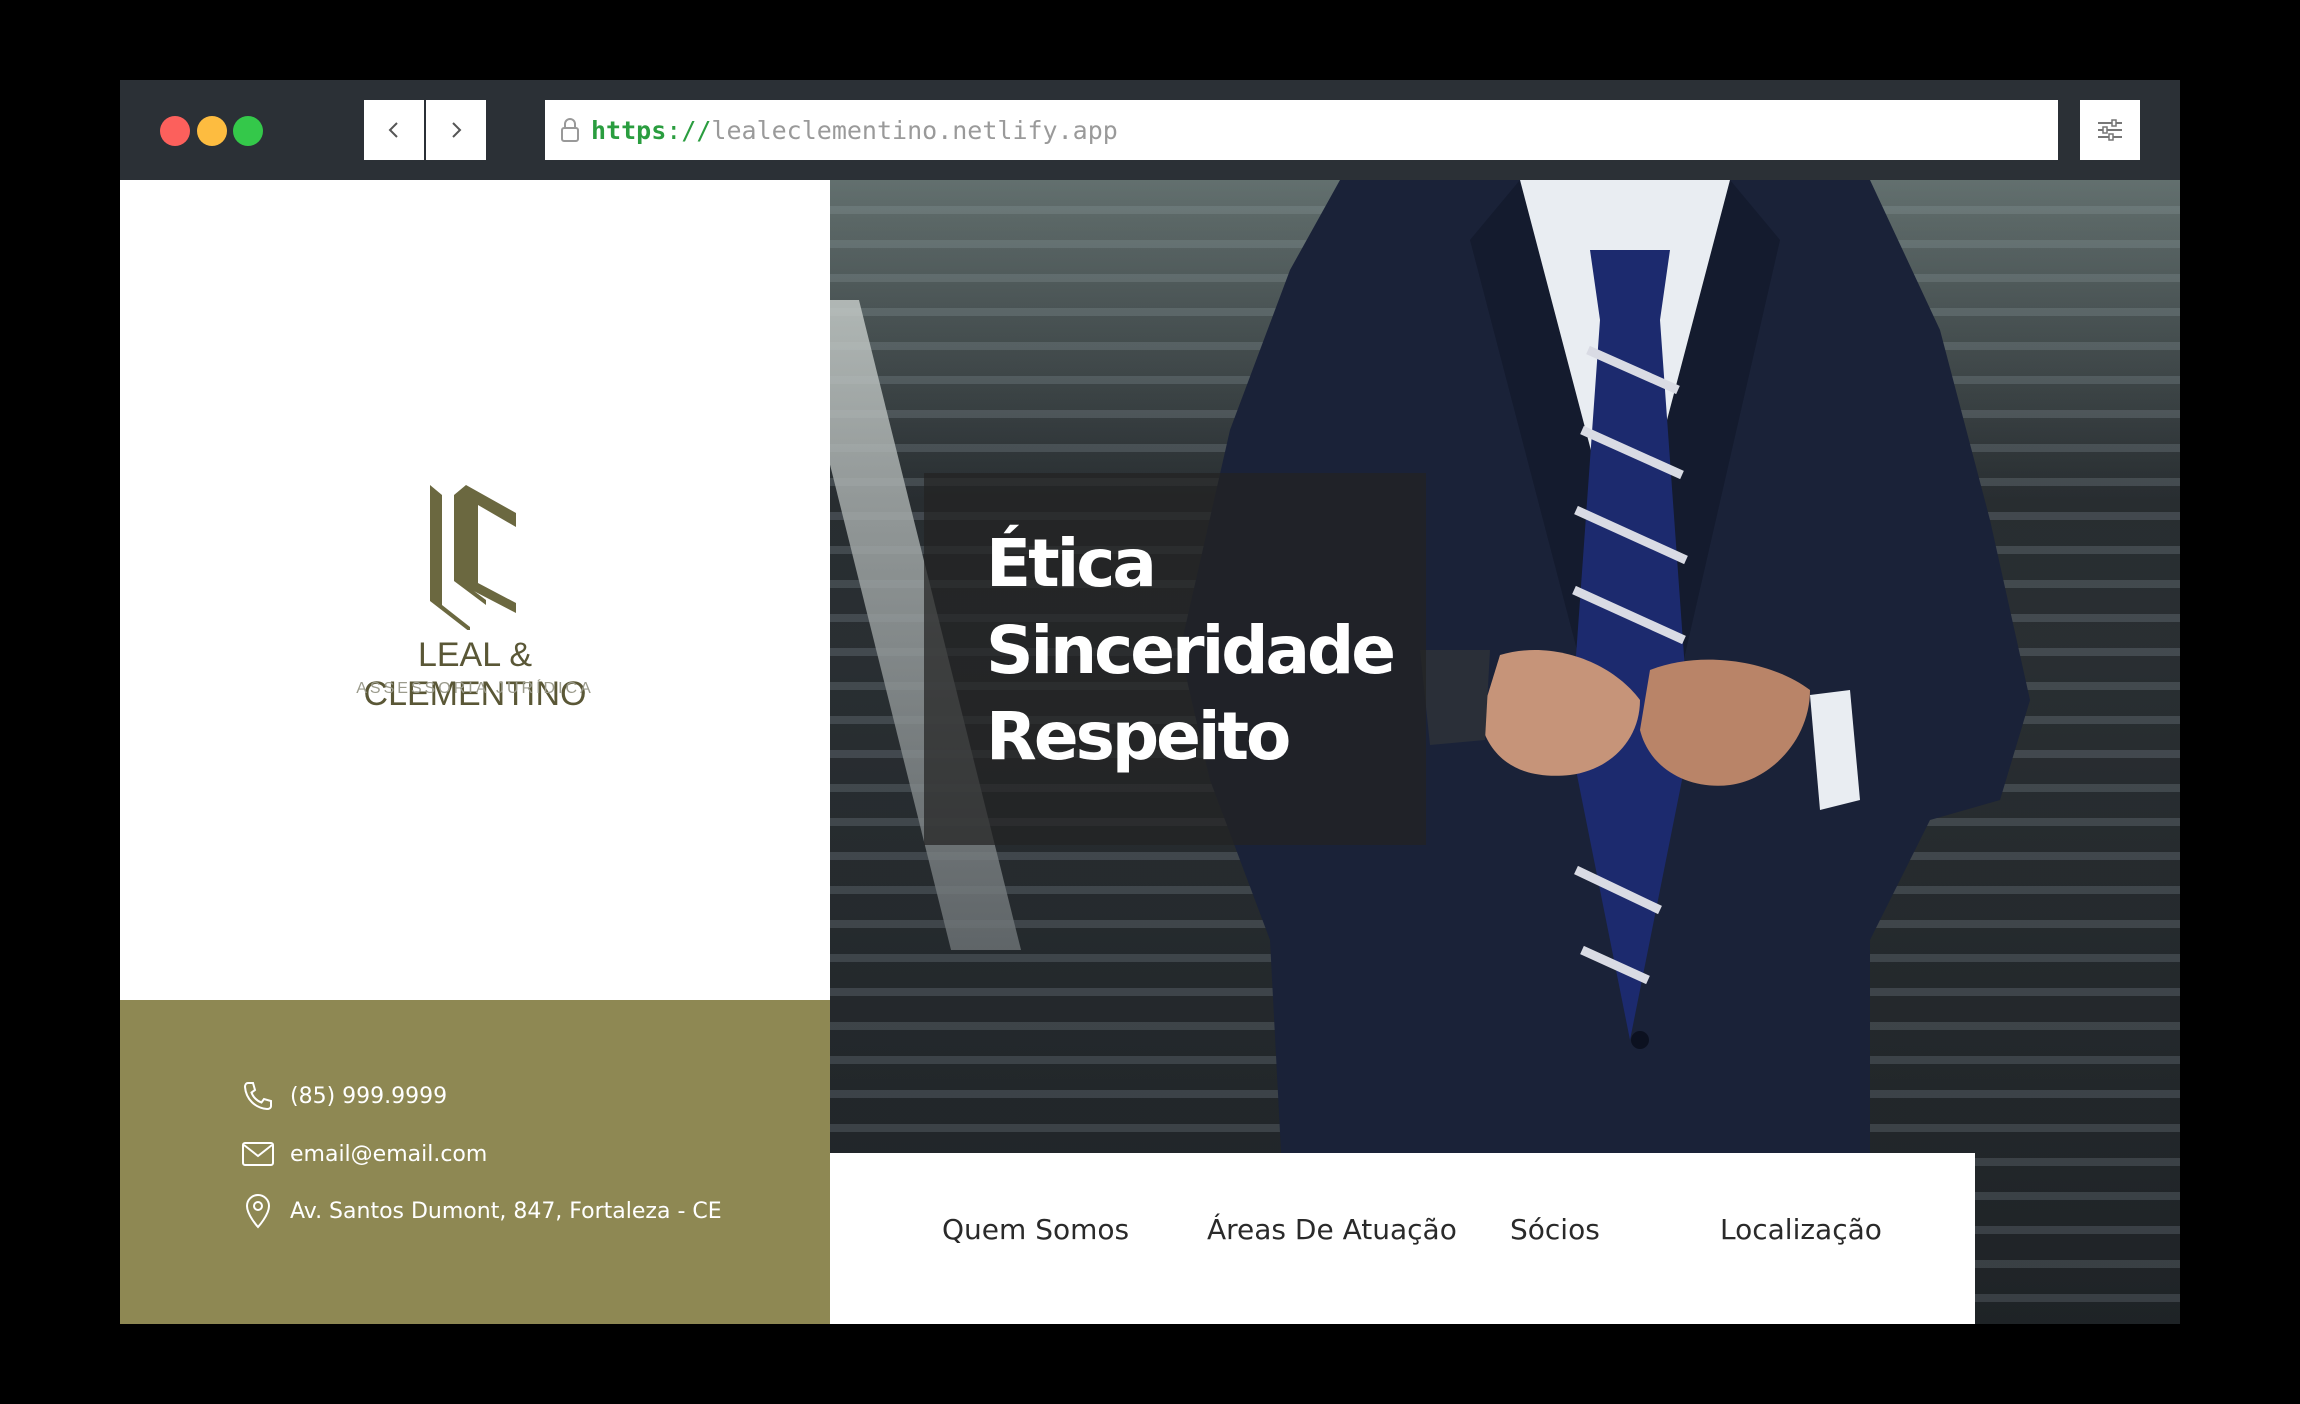  What do you see at coordinates (1332, 1229) in the screenshot?
I see `nav-item-areas-de-atuacao: Áreas De Atuação` at bounding box center [1332, 1229].